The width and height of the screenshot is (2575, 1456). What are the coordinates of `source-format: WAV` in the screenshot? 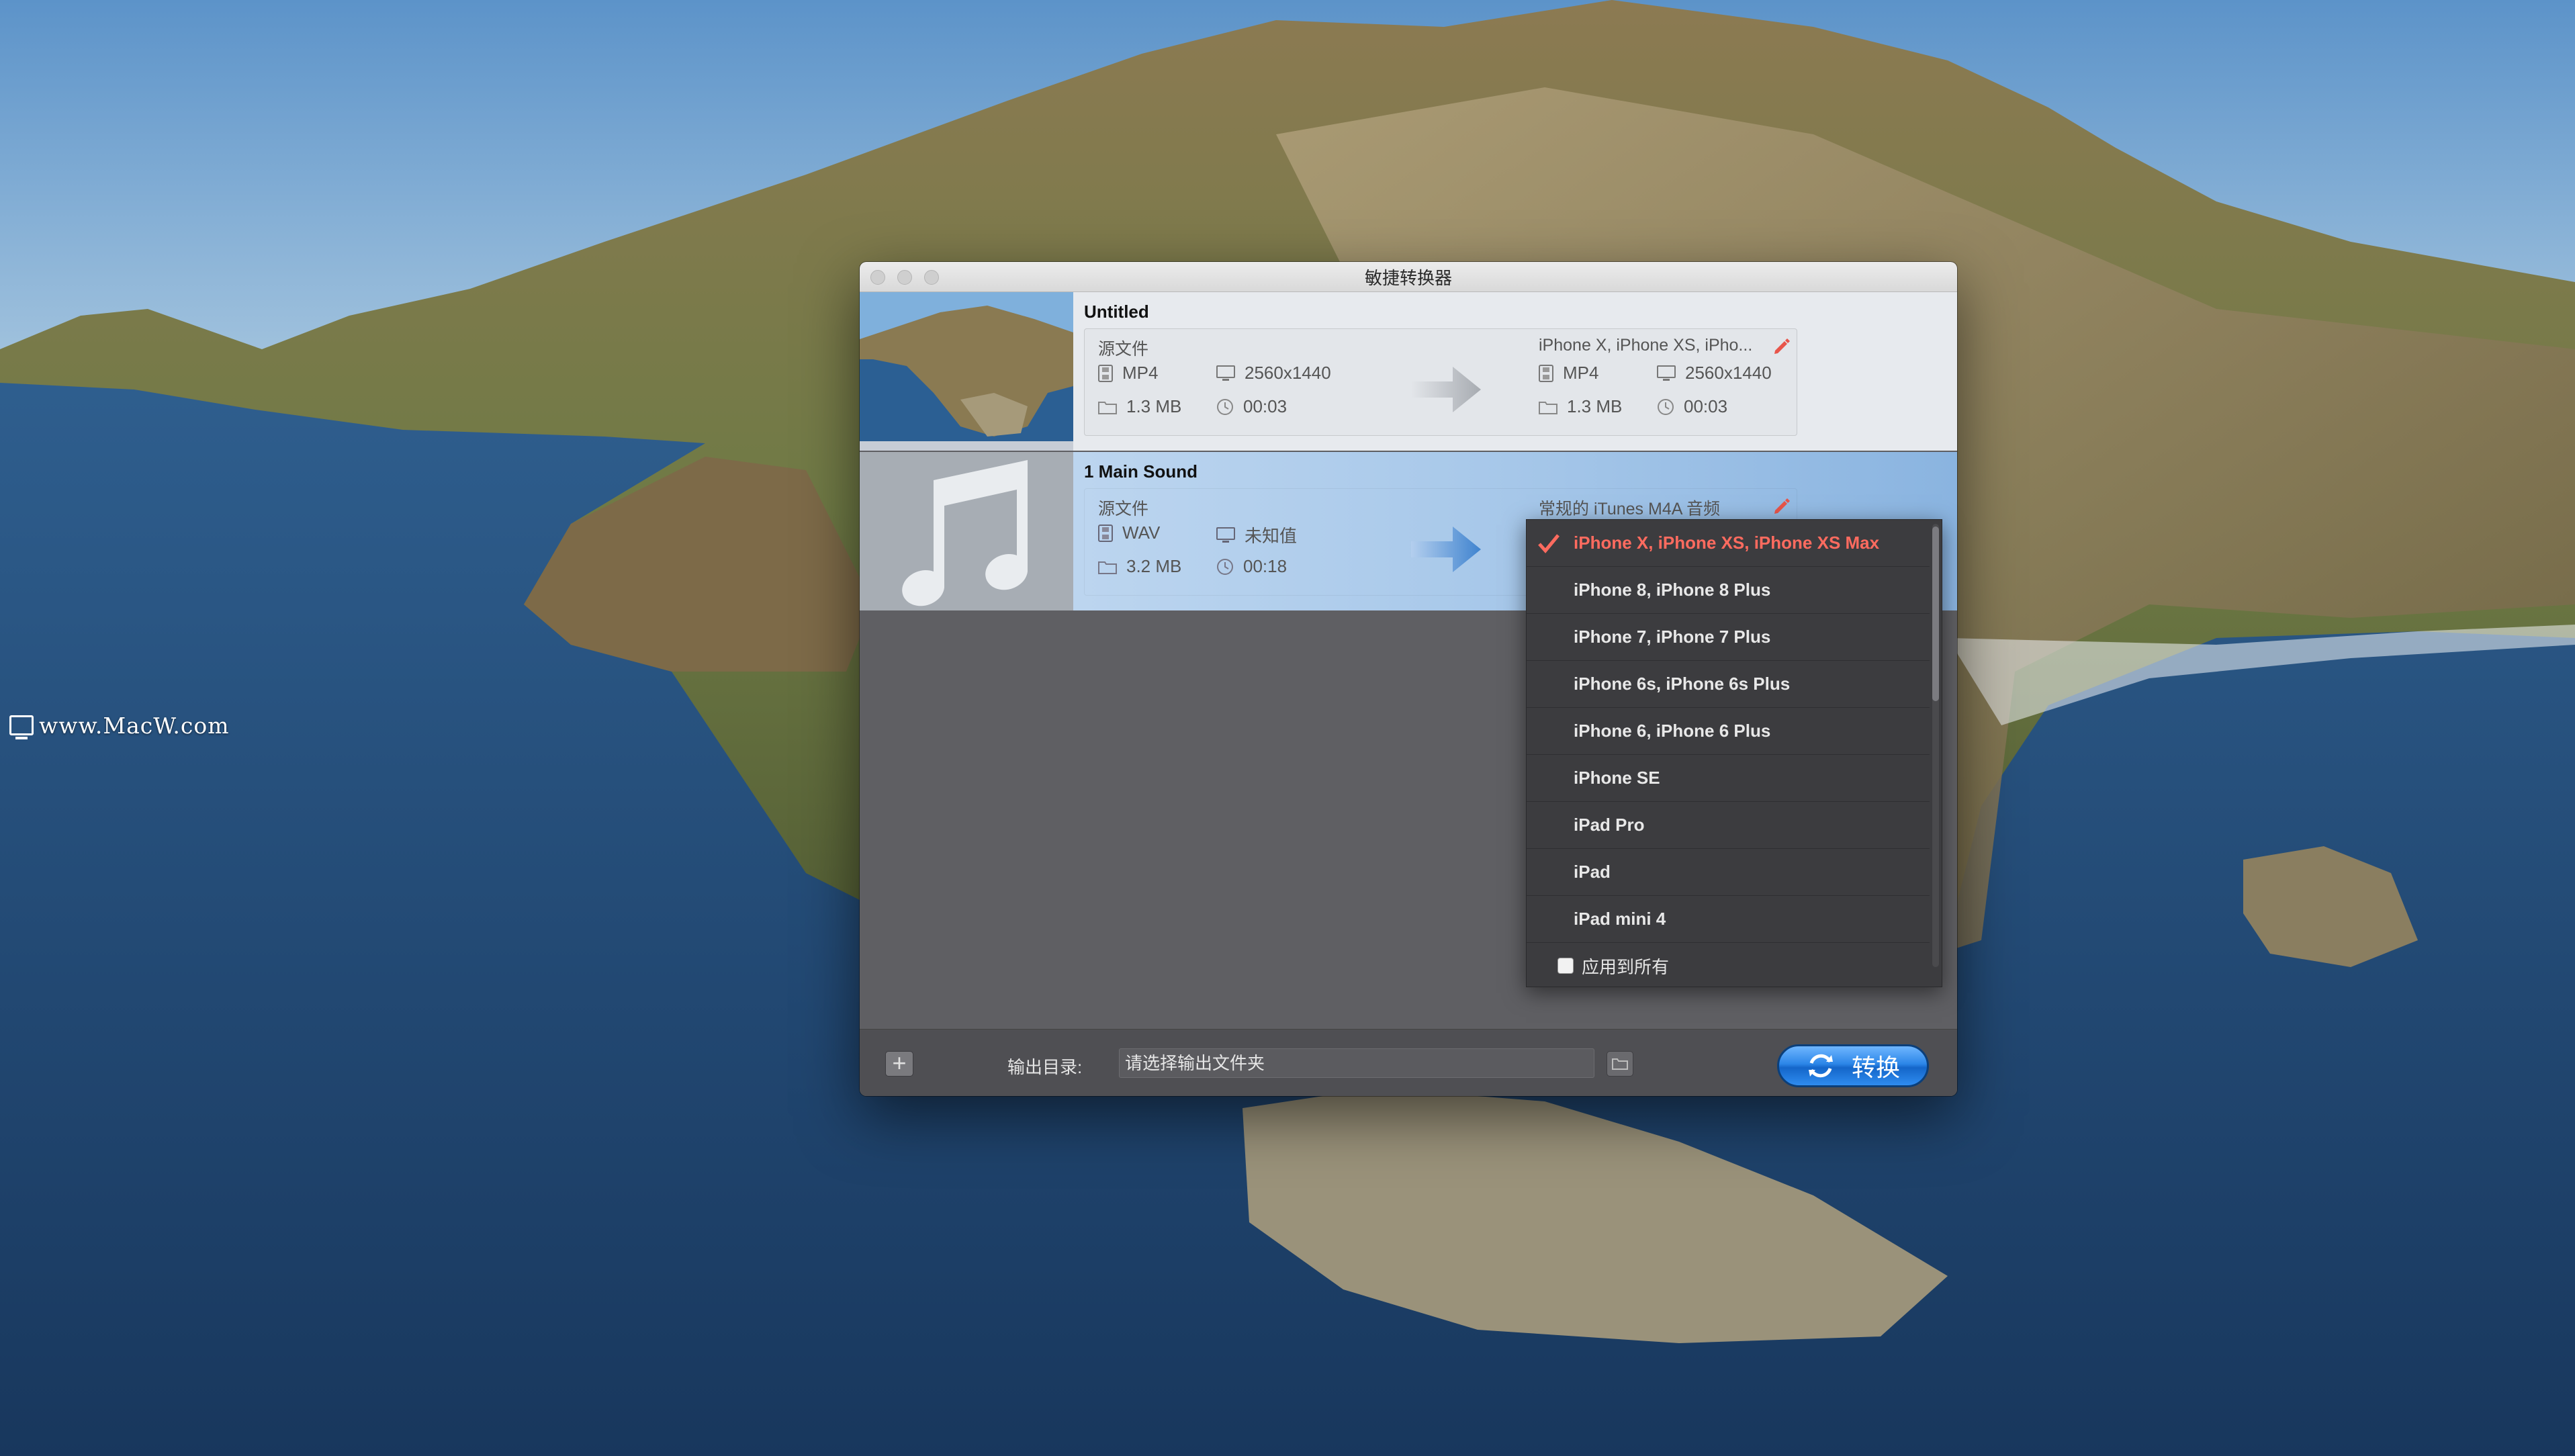 It's located at (1129, 532).